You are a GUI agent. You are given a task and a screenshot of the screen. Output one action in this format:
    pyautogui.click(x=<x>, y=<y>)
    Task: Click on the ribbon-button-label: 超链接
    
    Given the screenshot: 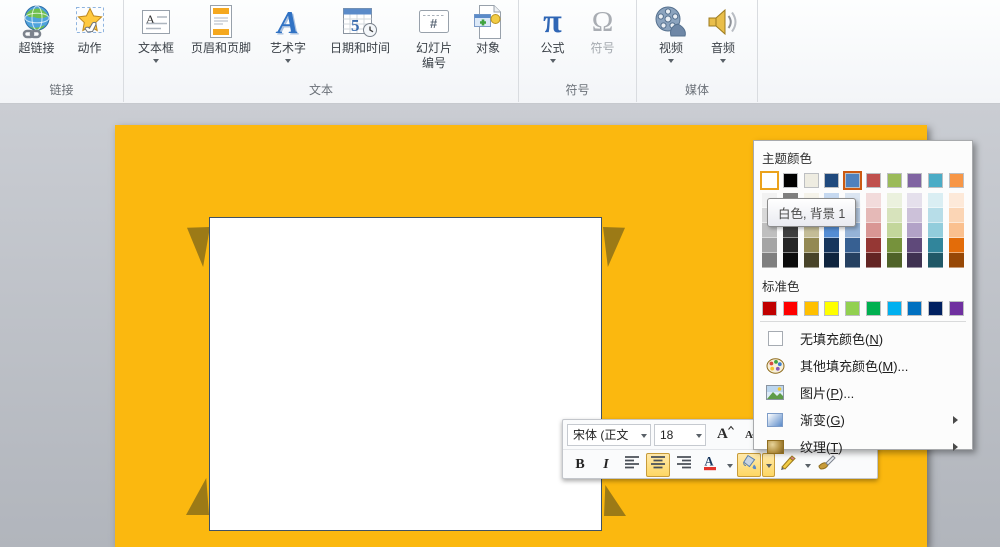 What is the action you would take?
    pyautogui.click(x=36, y=48)
    